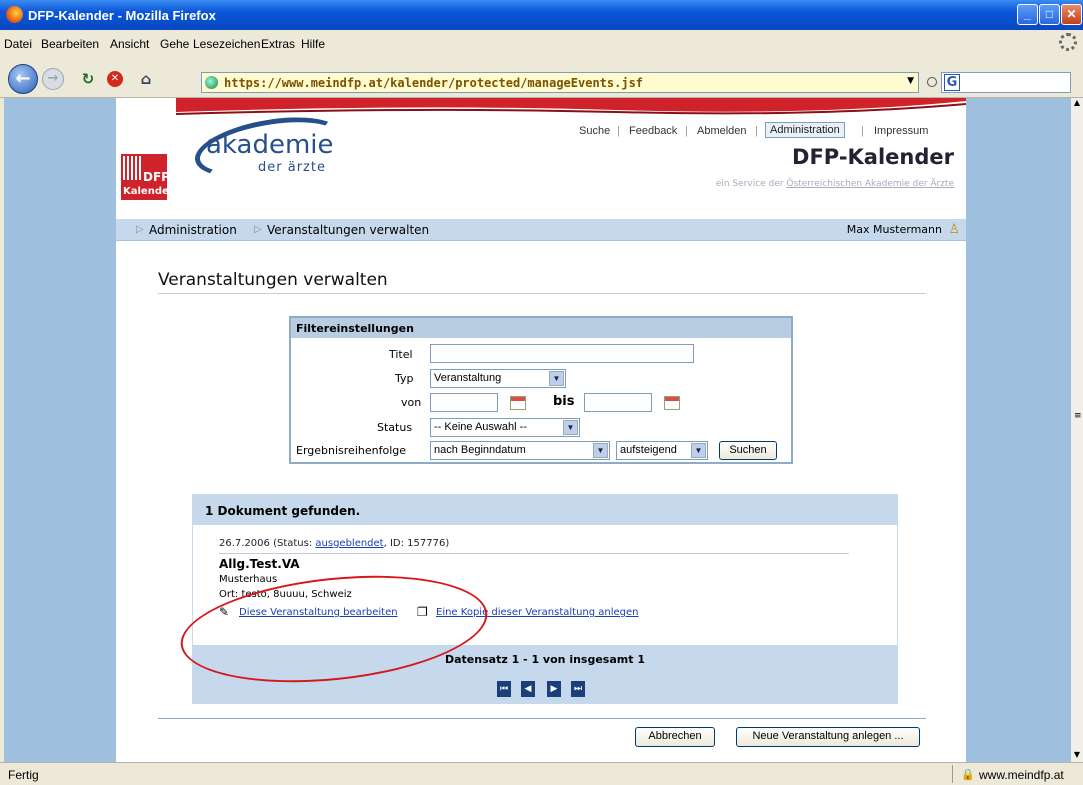  Describe the element at coordinates (805, 130) in the screenshot. I see `nav-administration: Administration` at that location.